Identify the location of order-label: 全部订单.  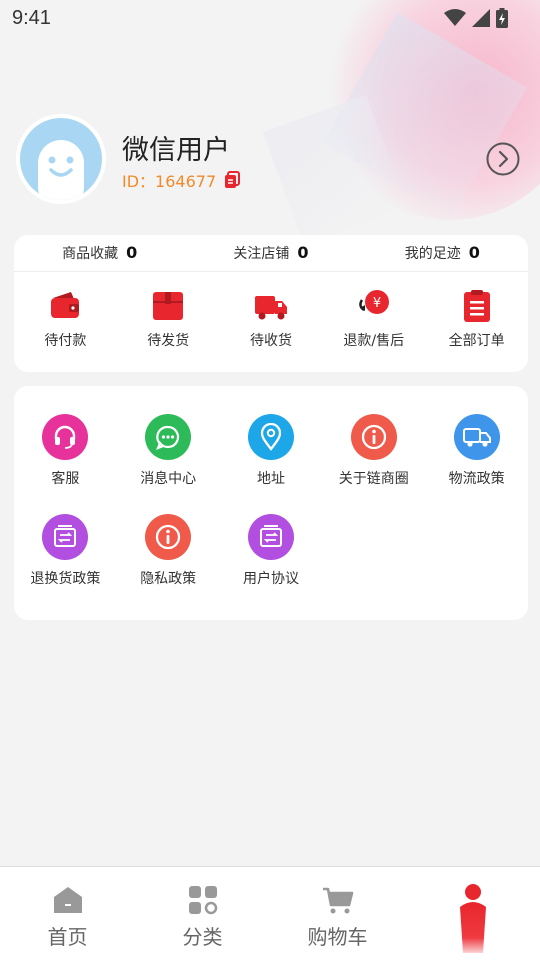
(476, 341).